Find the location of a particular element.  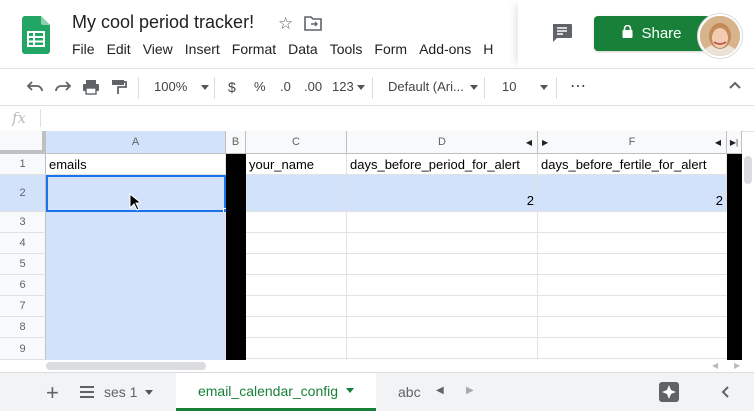

column-black-fill-right is located at coordinates (734, 257).